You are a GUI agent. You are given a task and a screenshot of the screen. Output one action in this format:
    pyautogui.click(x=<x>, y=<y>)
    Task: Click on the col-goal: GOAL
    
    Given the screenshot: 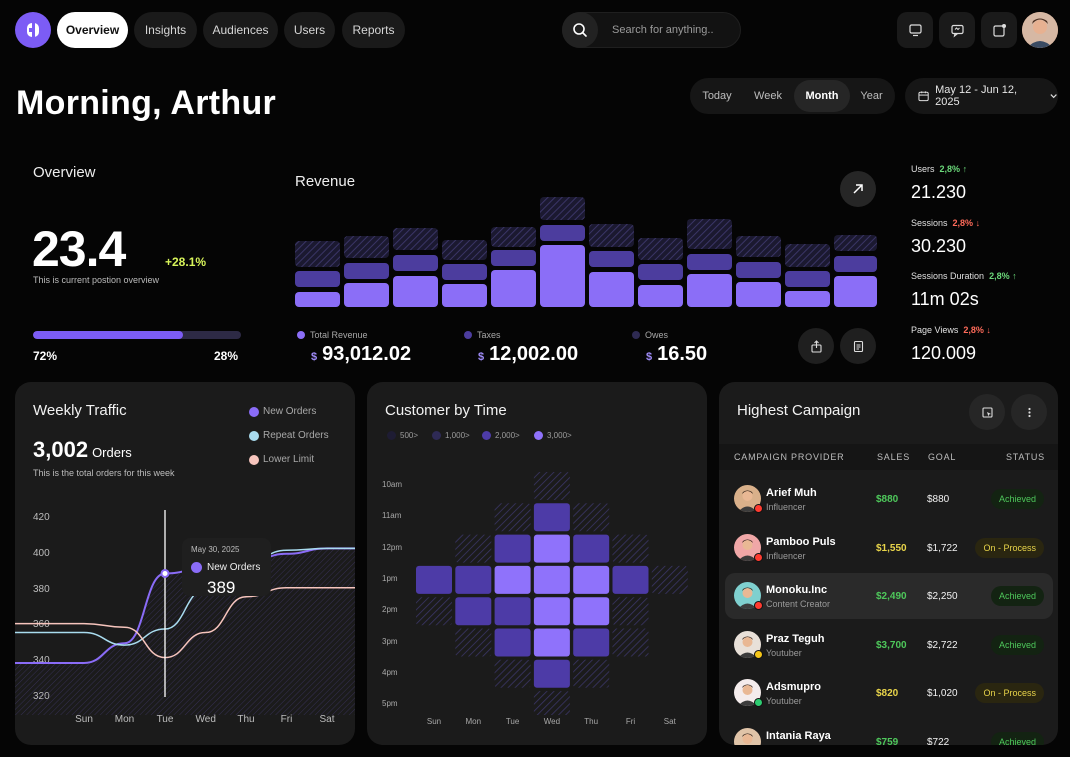 What is the action you would take?
    pyautogui.click(x=942, y=457)
    